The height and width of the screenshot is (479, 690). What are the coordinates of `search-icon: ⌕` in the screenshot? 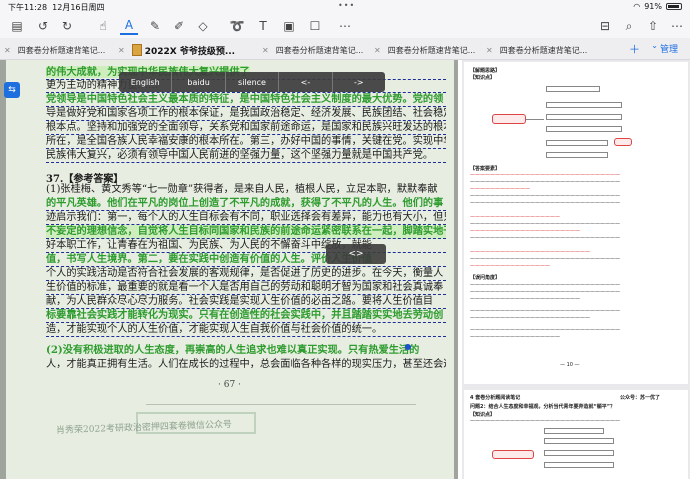 It's located at (629, 26).